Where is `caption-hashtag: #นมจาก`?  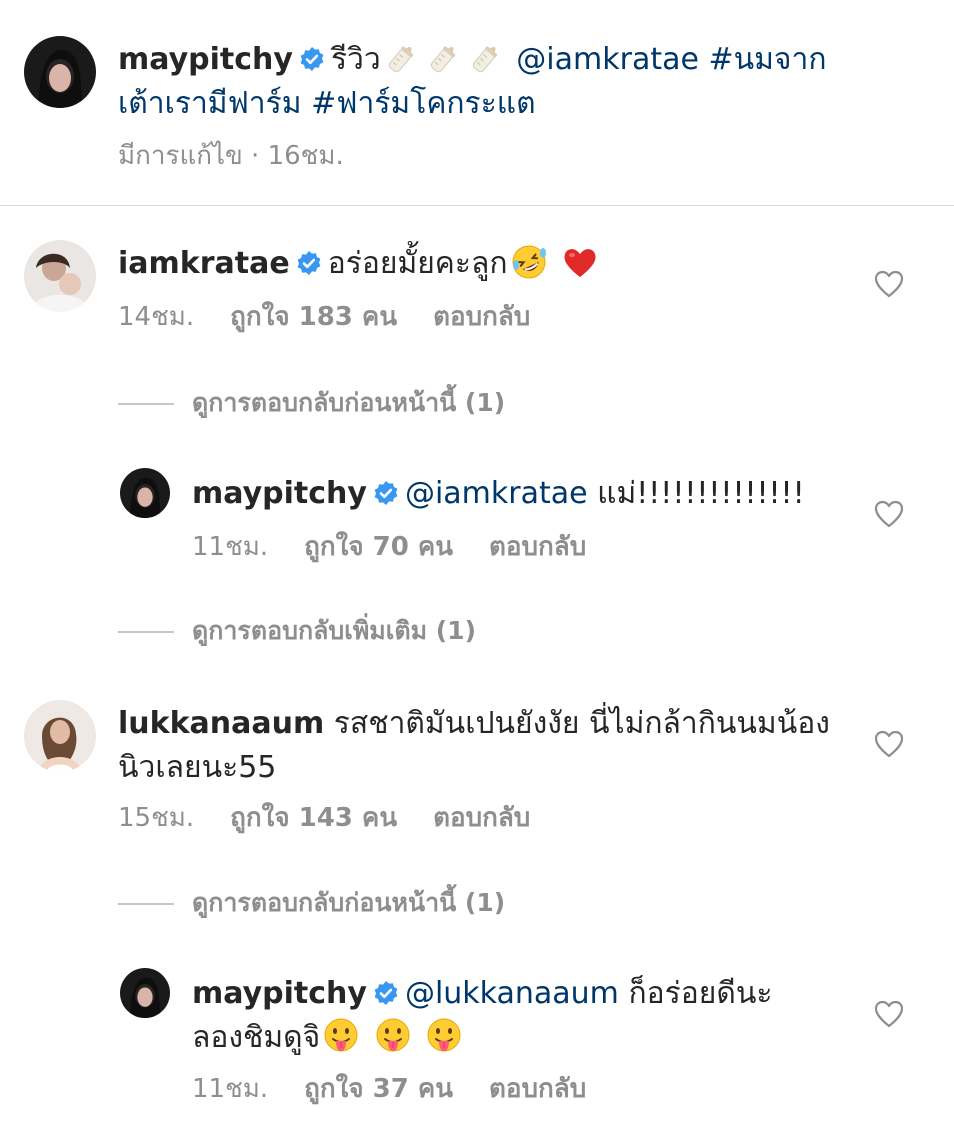 caption-hashtag: #นมจาก is located at coordinates (767, 59).